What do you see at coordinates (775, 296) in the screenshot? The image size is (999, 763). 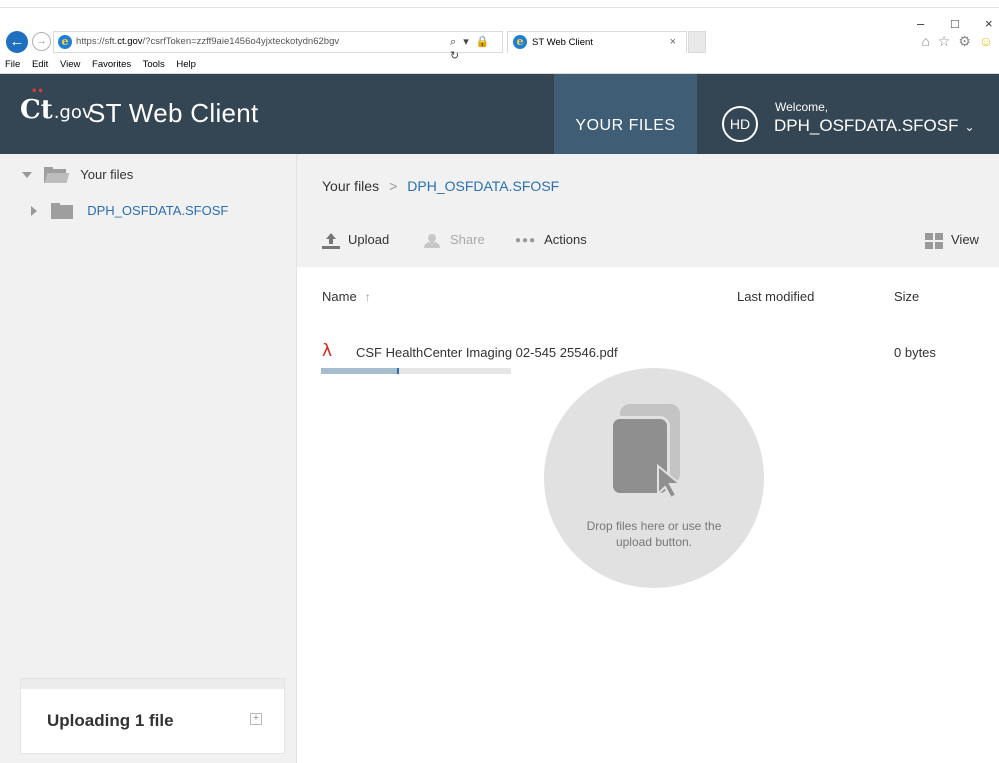 I see `column-header-last-modified: Last modified` at bounding box center [775, 296].